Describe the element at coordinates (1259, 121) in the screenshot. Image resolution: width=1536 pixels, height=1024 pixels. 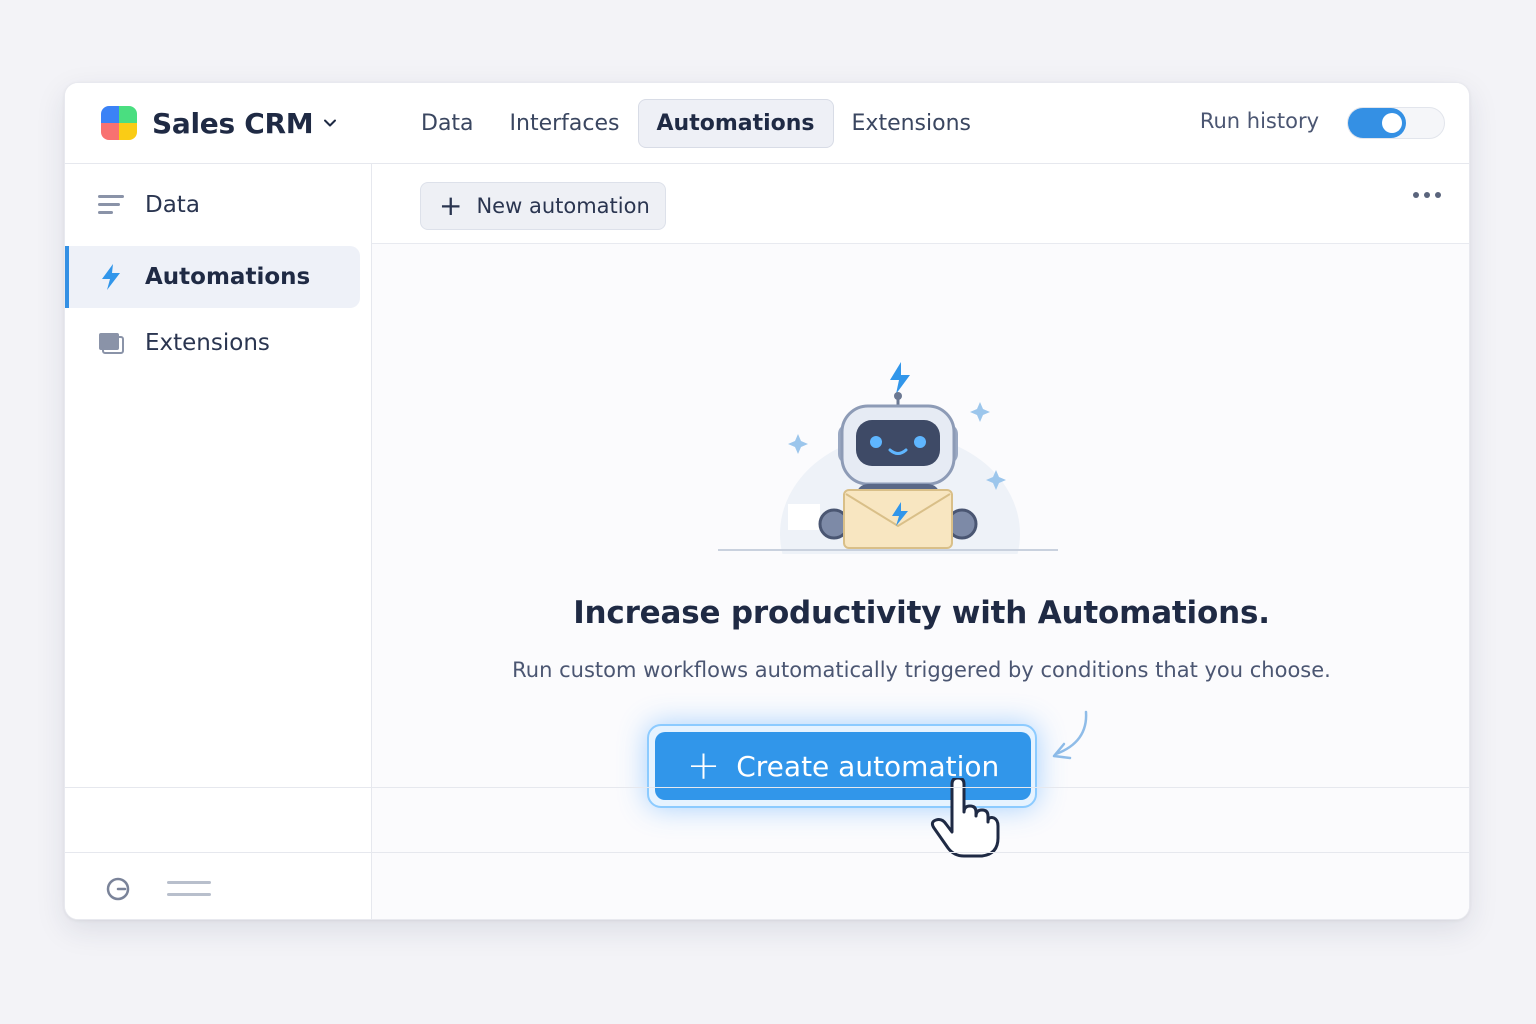
I see `run-history-label: Run history` at that location.